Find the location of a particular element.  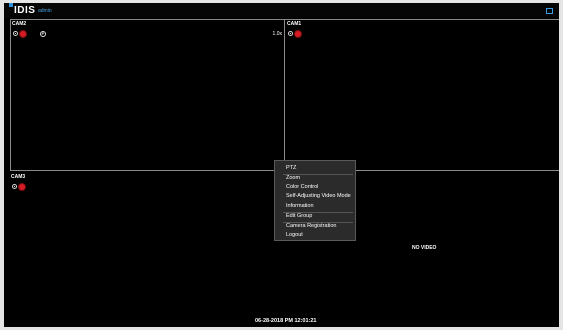

menu-item-zoom: Zoom is located at coordinates (293, 178).